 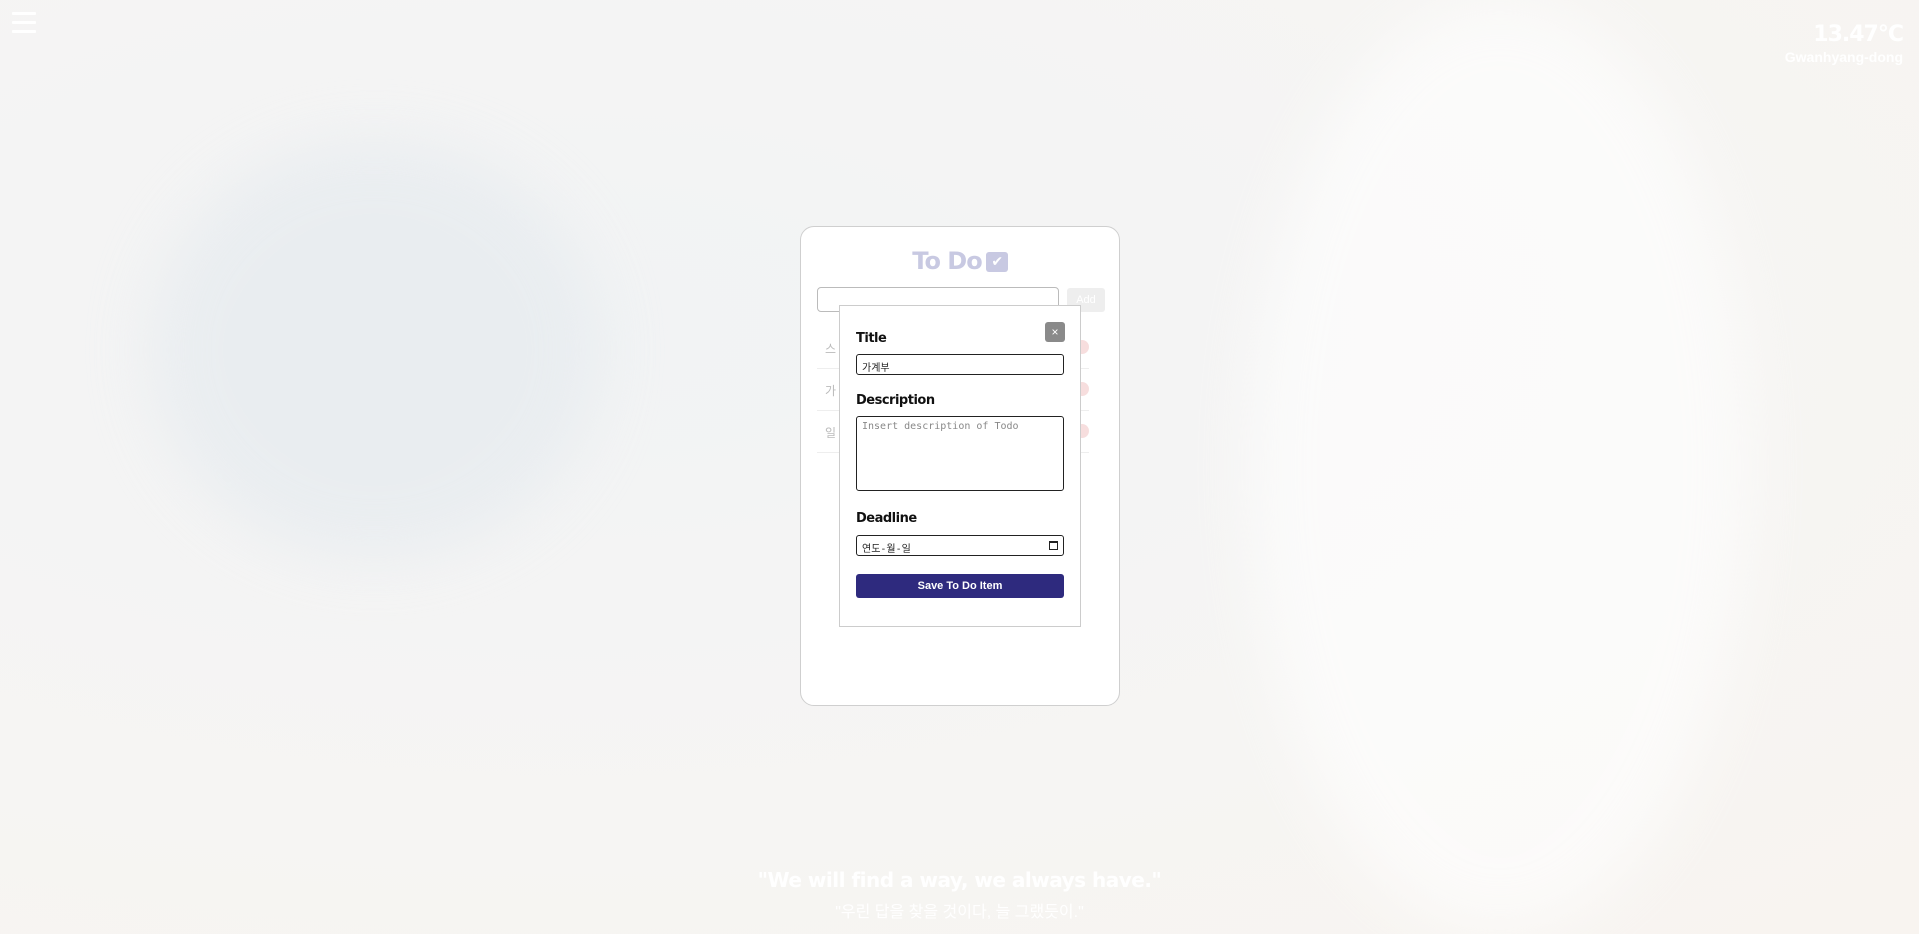 What do you see at coordinates (831, 433) in the screenshot?
I see `todo-item-text: 일` at bounding box center [831, 433].